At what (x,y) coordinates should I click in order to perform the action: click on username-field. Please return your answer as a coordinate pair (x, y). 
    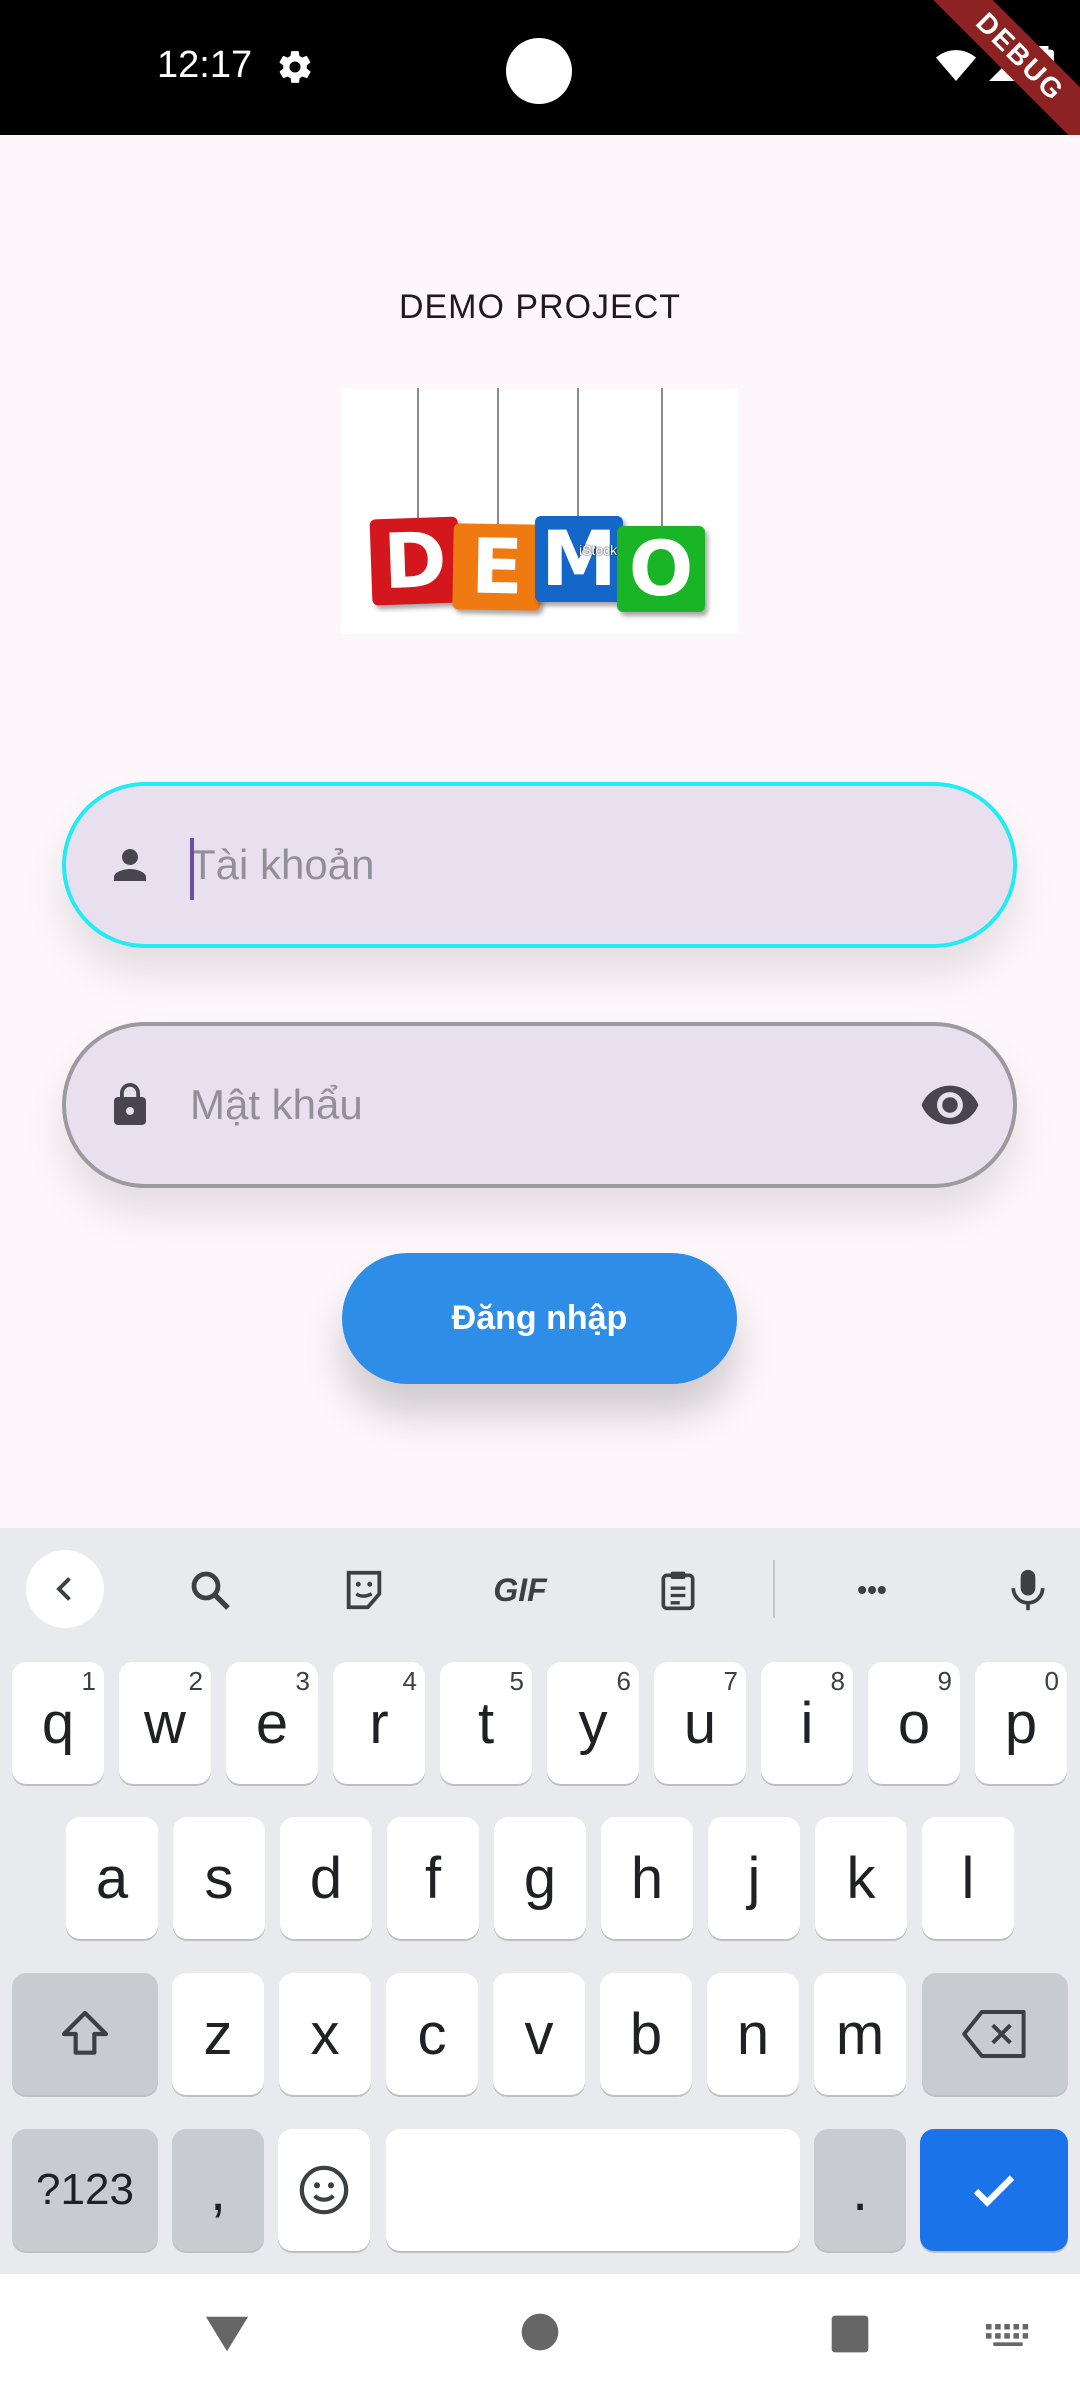
    Looking at the image, I should click on (539, 865).